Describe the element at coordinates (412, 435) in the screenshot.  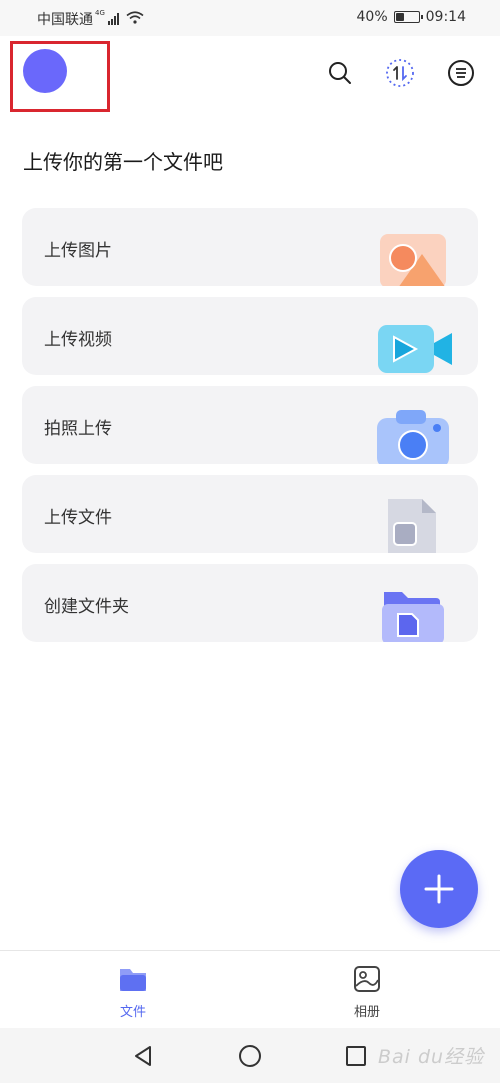
I see `camera-icon` at that location.